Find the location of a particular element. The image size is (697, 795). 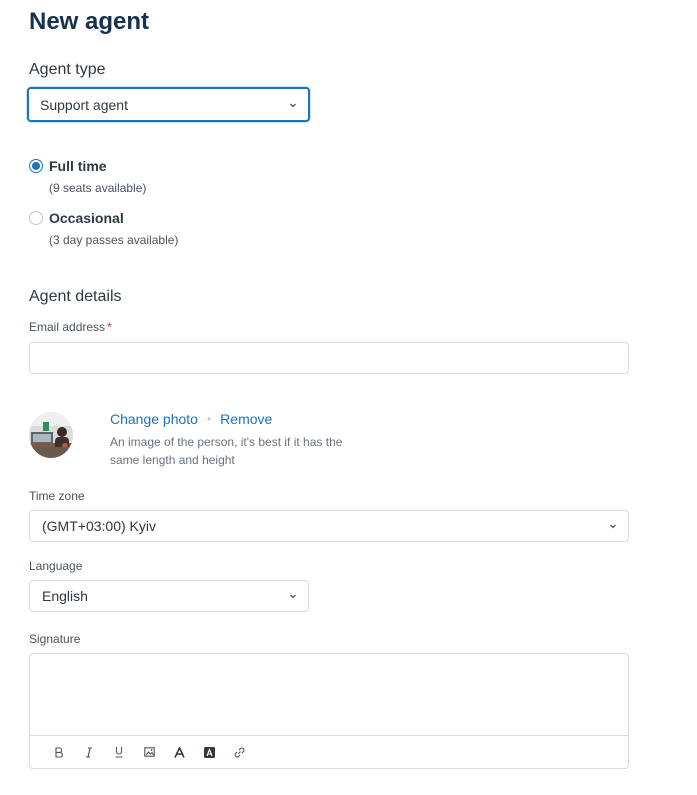

change-photo-link: Change photo is located at coordinates (154, 419).